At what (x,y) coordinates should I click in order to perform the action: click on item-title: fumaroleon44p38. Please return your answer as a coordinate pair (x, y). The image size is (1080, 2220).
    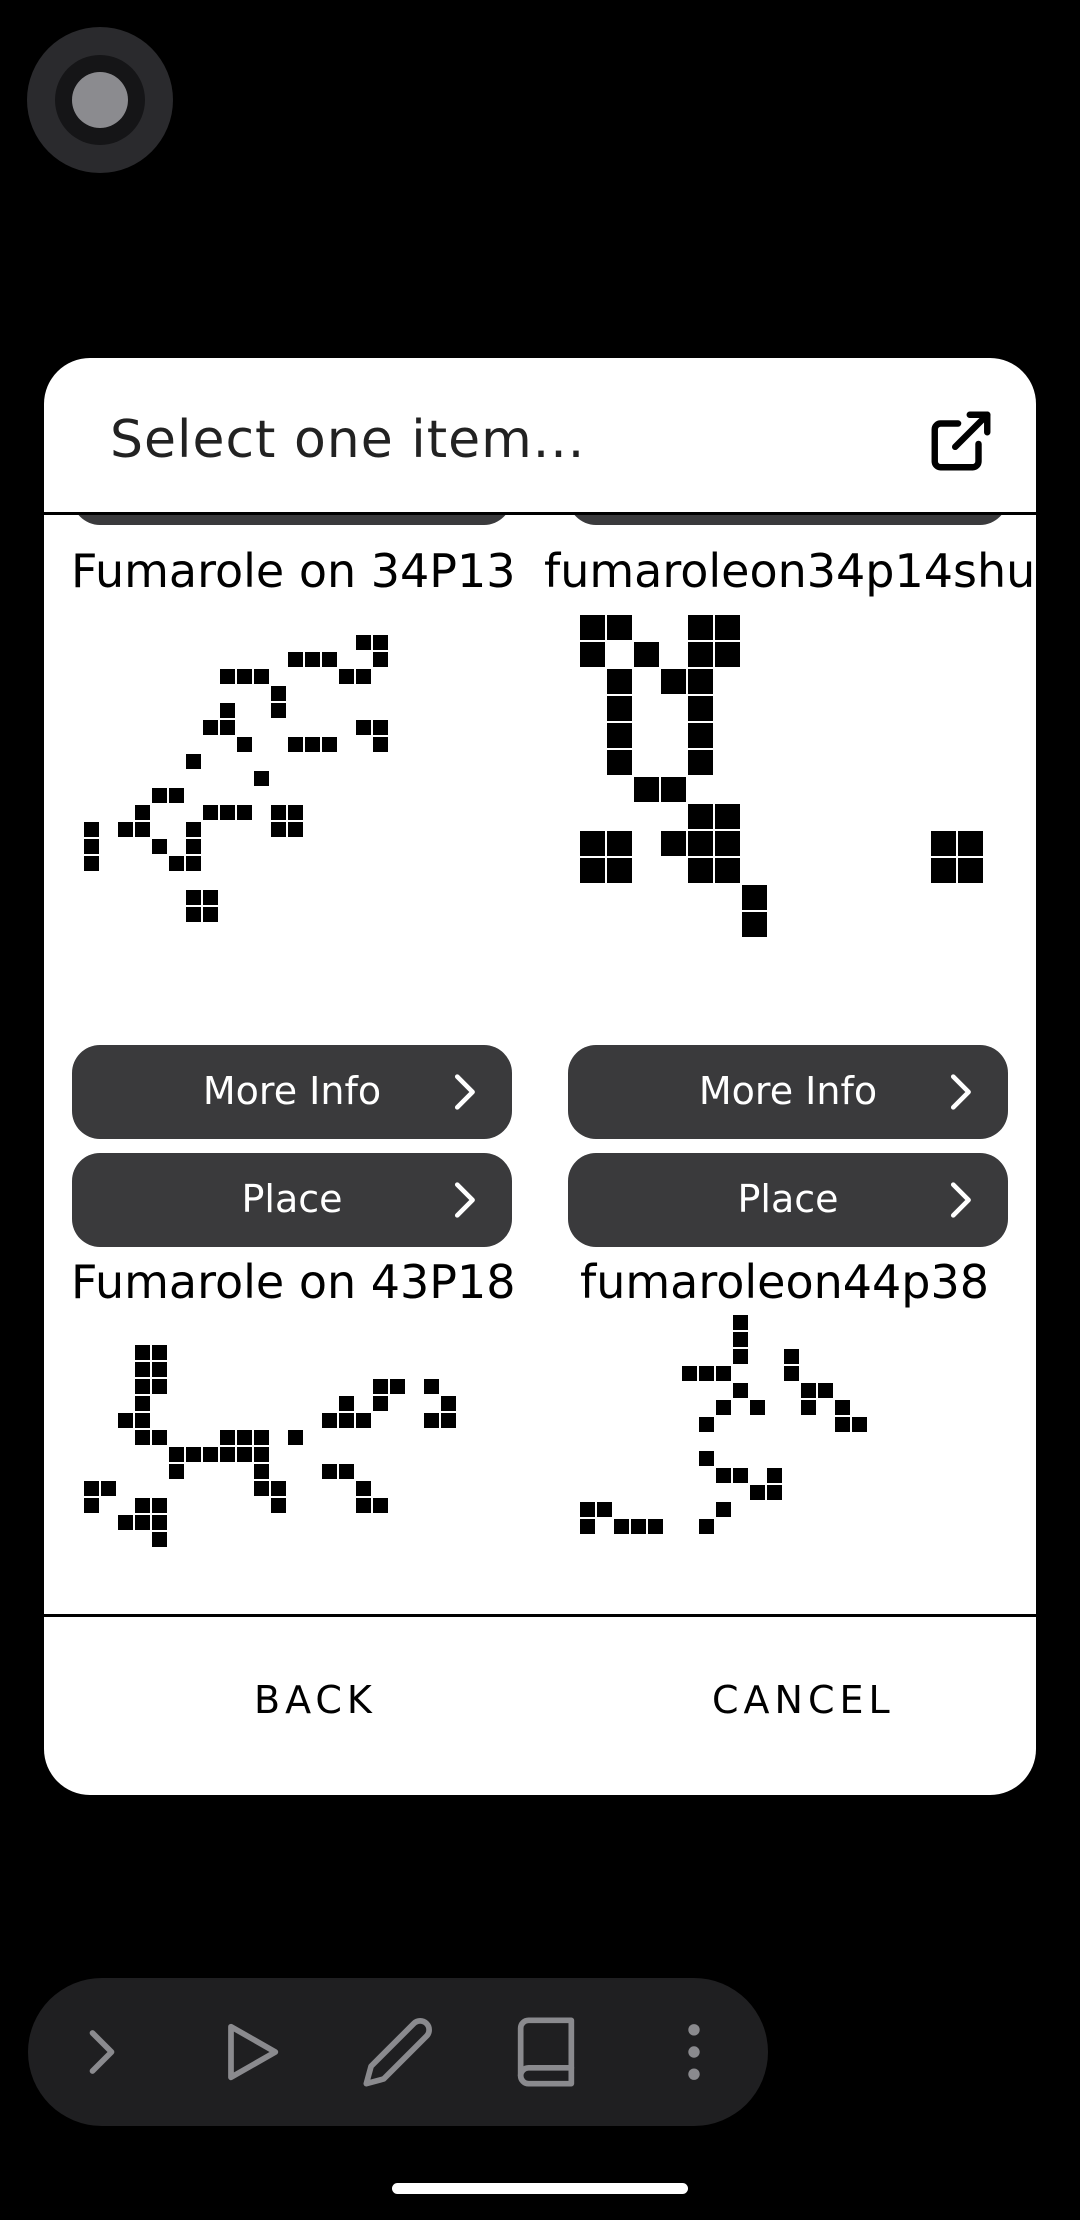
    Looking at the image, I should click on (785, 1282).